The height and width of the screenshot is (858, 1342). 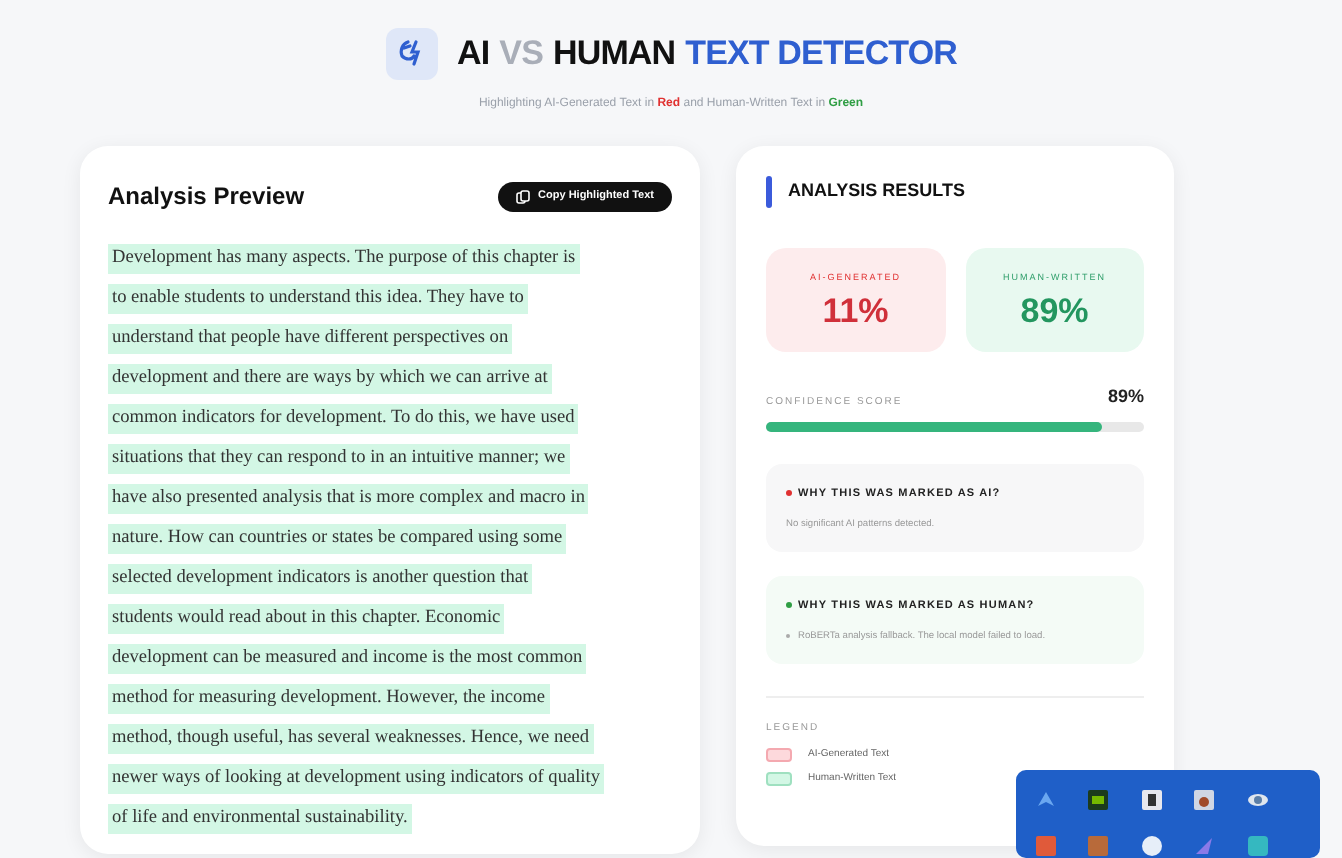 What do you see at coordinates (855, 310) in the screenshot?
I see `score-value: 11%` at bounding box center [855, 310].